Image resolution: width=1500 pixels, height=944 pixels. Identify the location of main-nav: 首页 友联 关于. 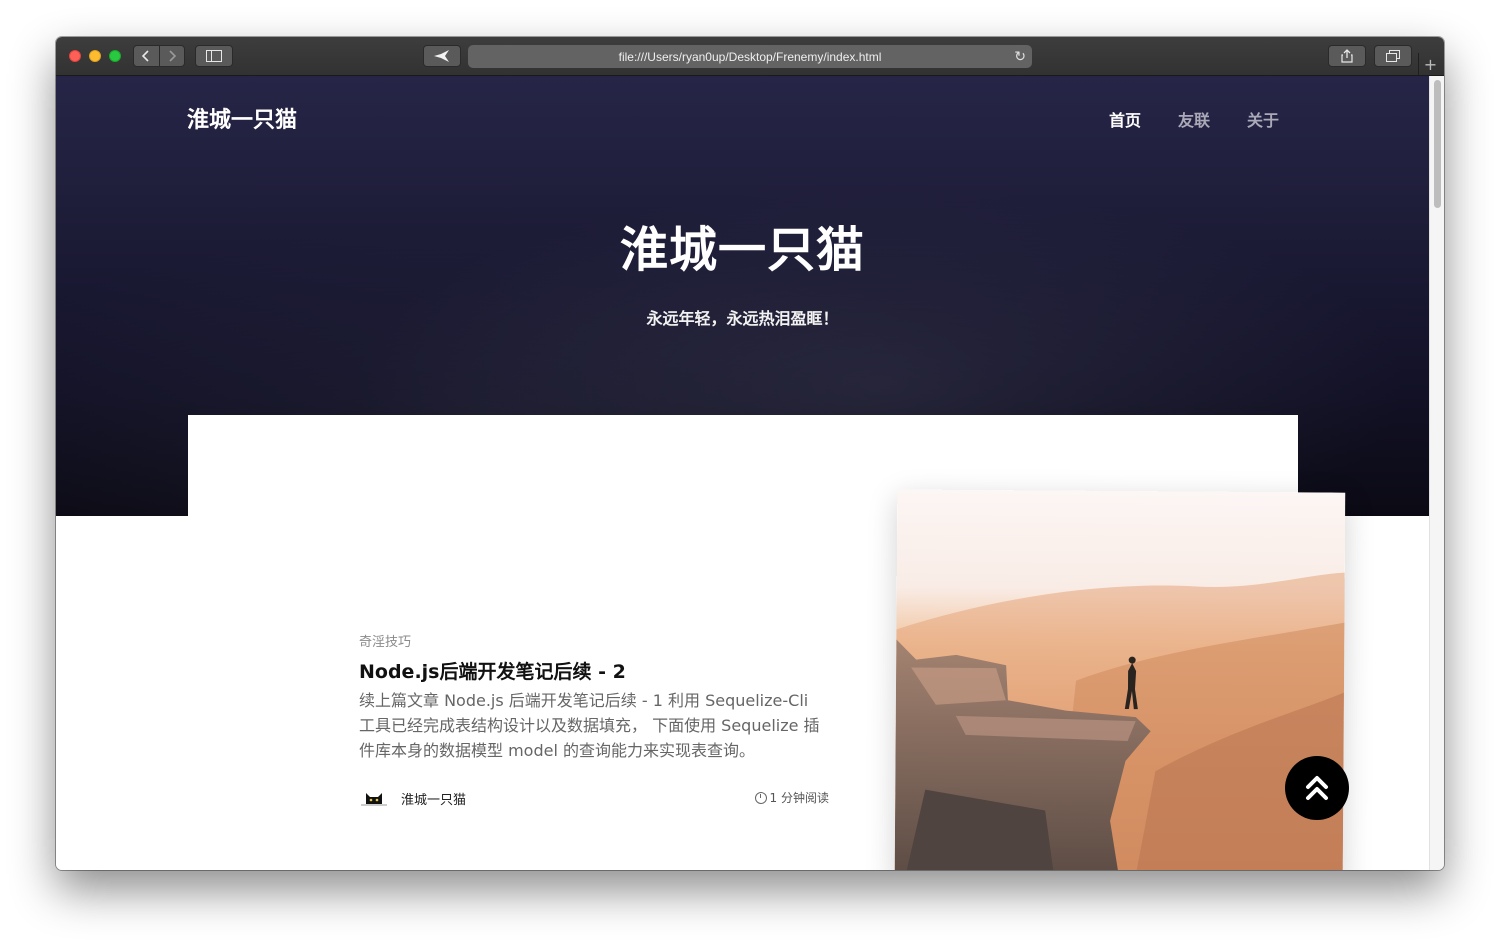
(1194, 119).